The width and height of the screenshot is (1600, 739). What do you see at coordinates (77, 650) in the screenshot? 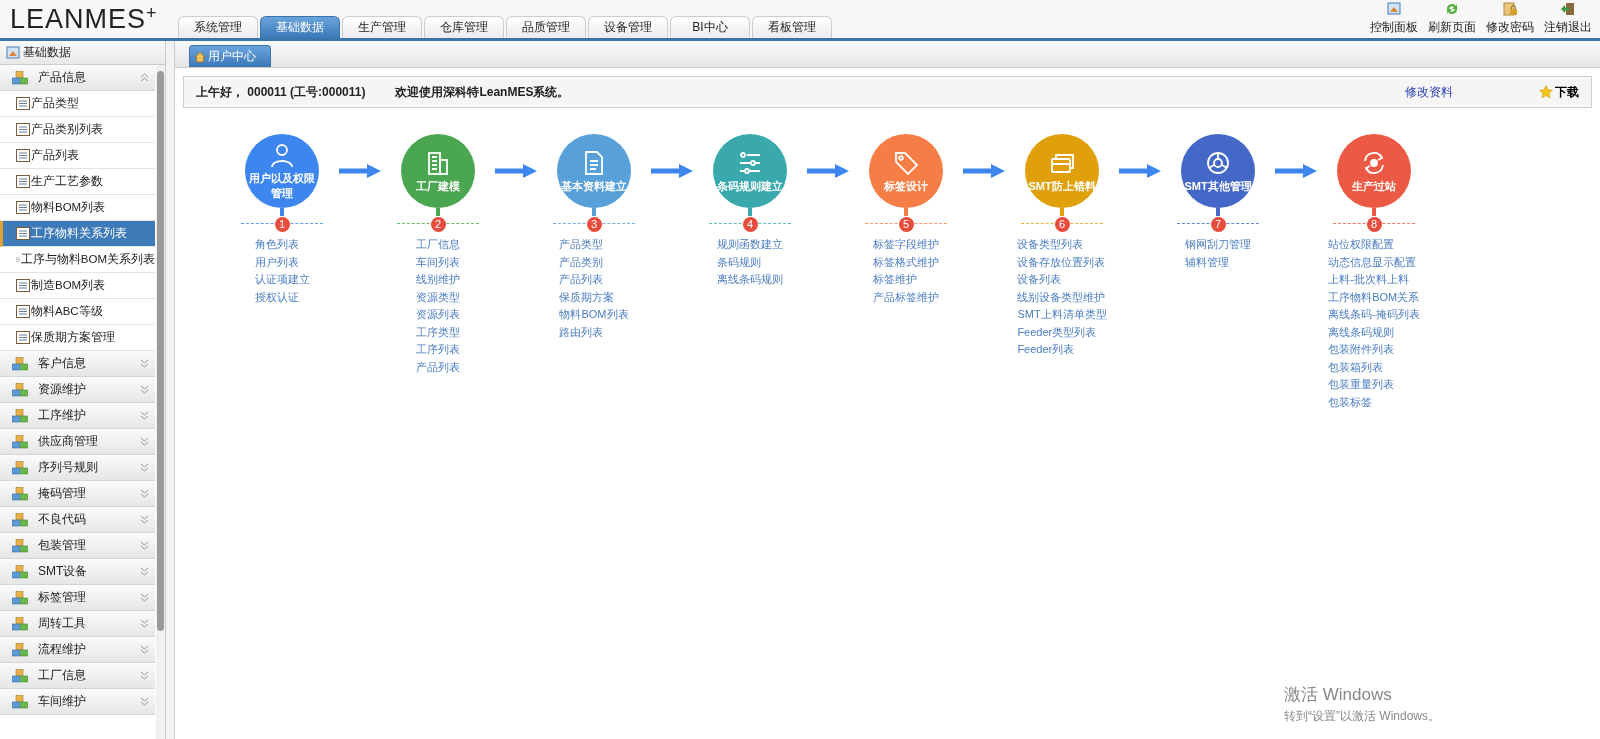
I see `sidebar-group: 流程维护` at bounding box center [77, 650].